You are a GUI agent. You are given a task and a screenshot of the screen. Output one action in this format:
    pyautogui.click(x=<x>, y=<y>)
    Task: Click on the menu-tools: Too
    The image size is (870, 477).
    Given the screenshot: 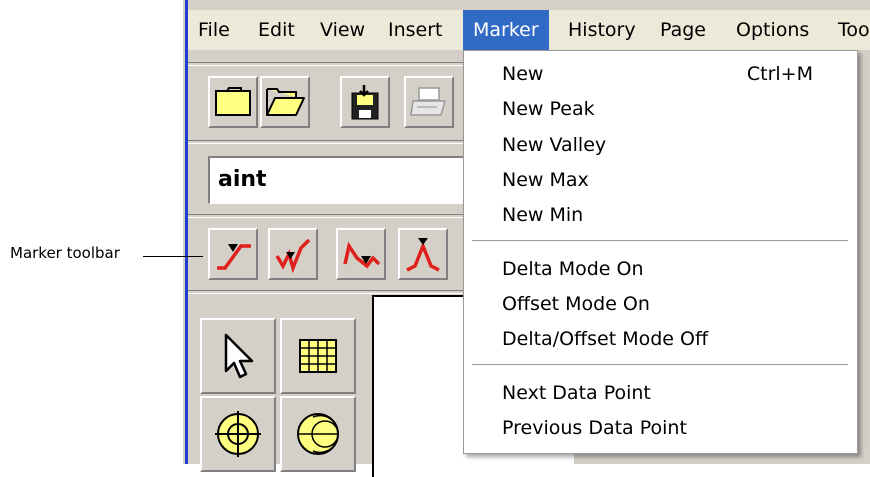 What is the action you would take?
    pyautogui.click(x=849, y=30)
    